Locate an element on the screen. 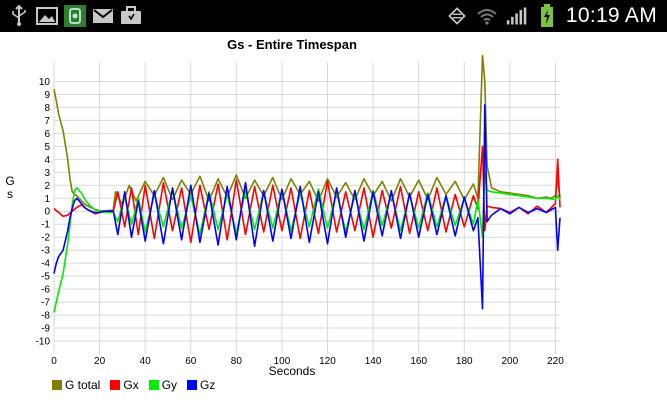  signal-icon is located at coordinates (517, 16).